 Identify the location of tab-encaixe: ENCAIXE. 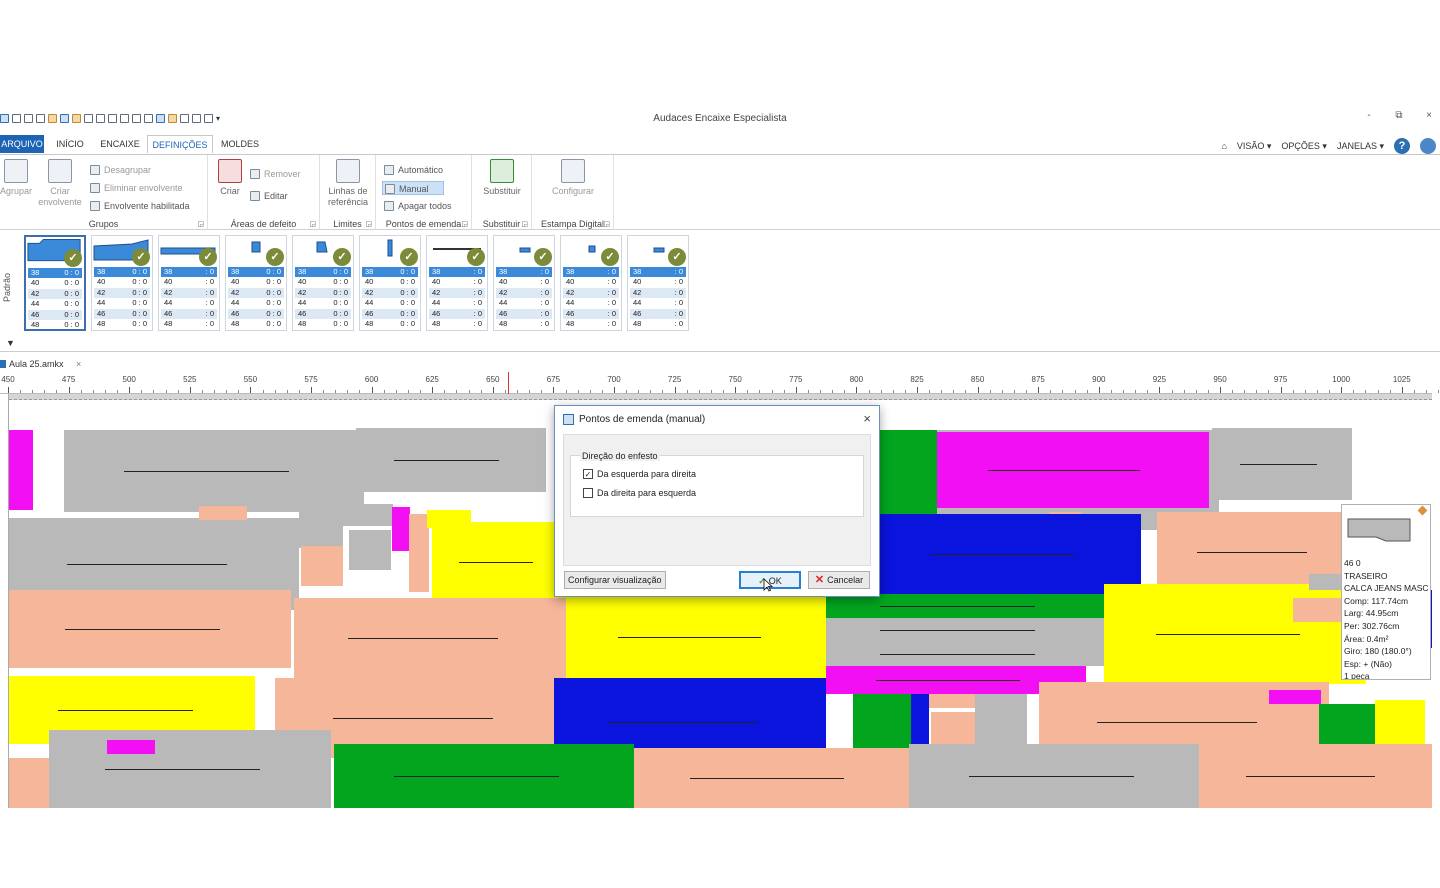
(120, 144).